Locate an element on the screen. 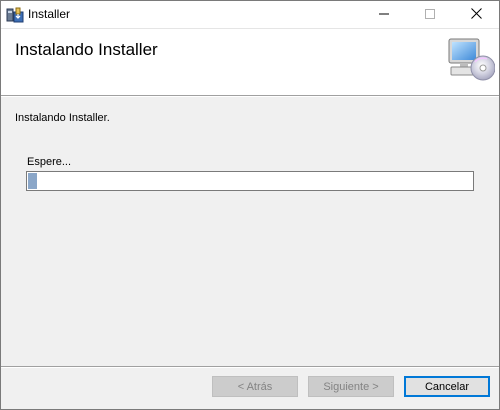 Image resolution: width=500 pixels, height=410 pixels. status-text: Instalando Installer. is located at coordinates (62, 118).